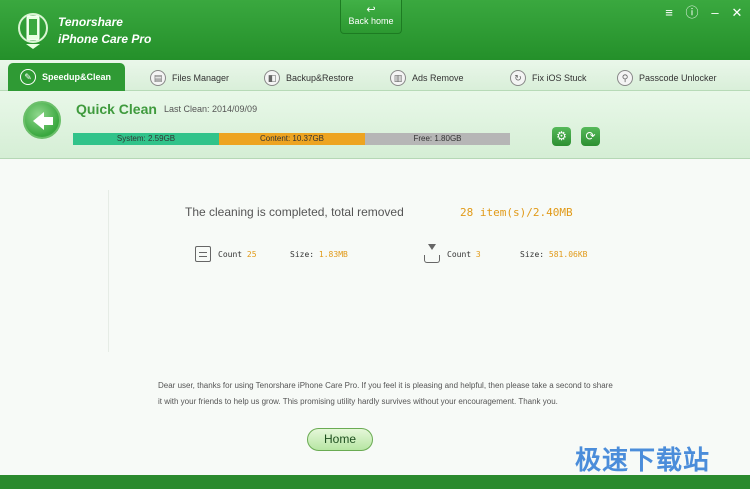 The width and height of the screenshot is (750, 489). I want to click on tab-label: Speedup&Clean, so click(77, 77).